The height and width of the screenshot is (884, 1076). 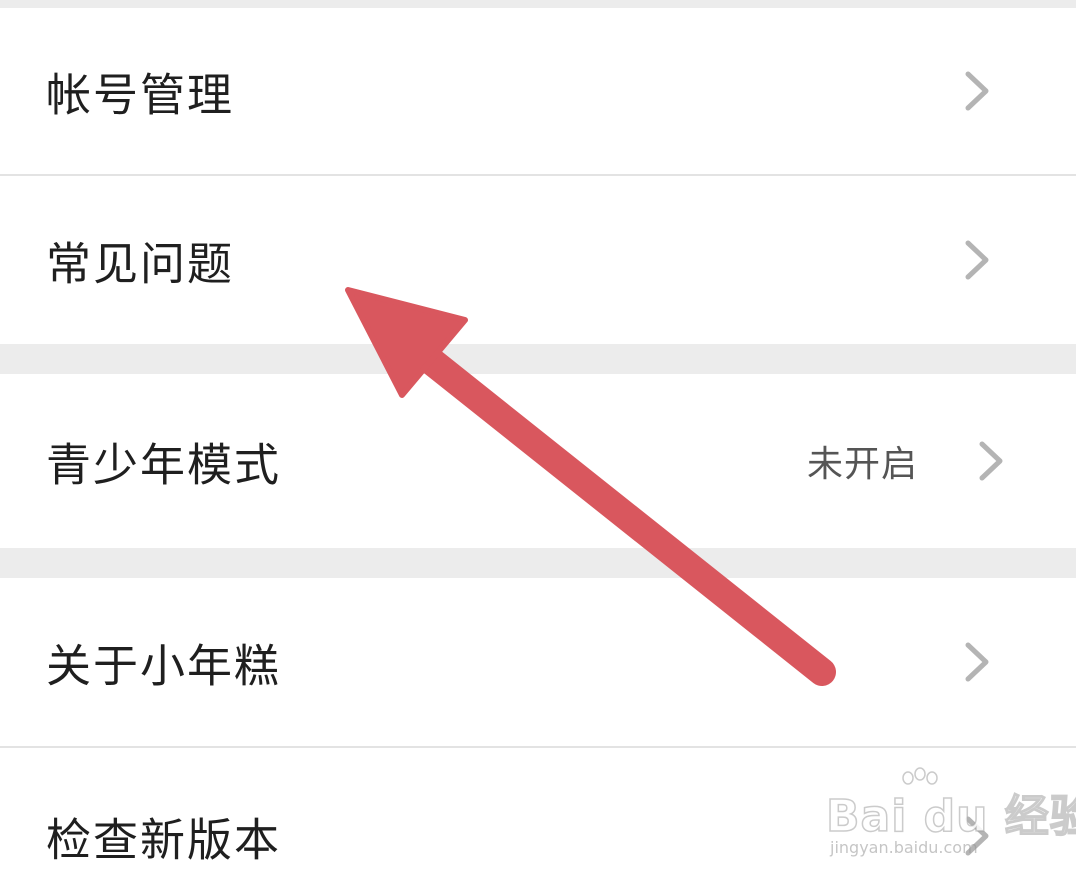 I want to click on settings-item-label: 关于小年糕, so click(x=164, y=666).